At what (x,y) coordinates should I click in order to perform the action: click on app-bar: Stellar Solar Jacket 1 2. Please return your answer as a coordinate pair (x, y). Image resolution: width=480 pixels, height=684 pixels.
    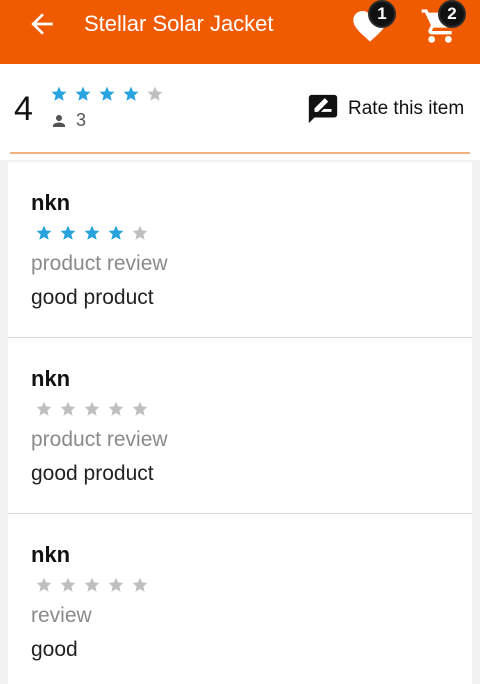
    Looking at the image, I should click on (240, 32).